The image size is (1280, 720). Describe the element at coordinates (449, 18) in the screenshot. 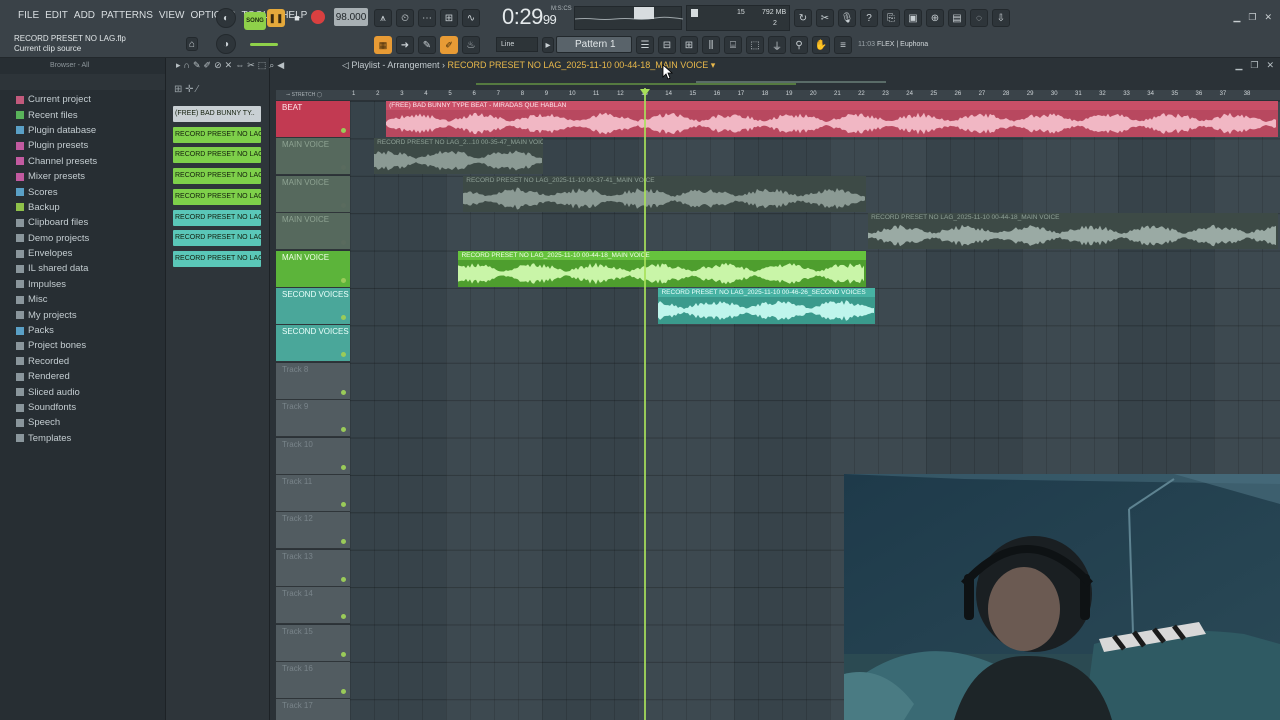

I see `step-edit-icon: ⊞` at that location.